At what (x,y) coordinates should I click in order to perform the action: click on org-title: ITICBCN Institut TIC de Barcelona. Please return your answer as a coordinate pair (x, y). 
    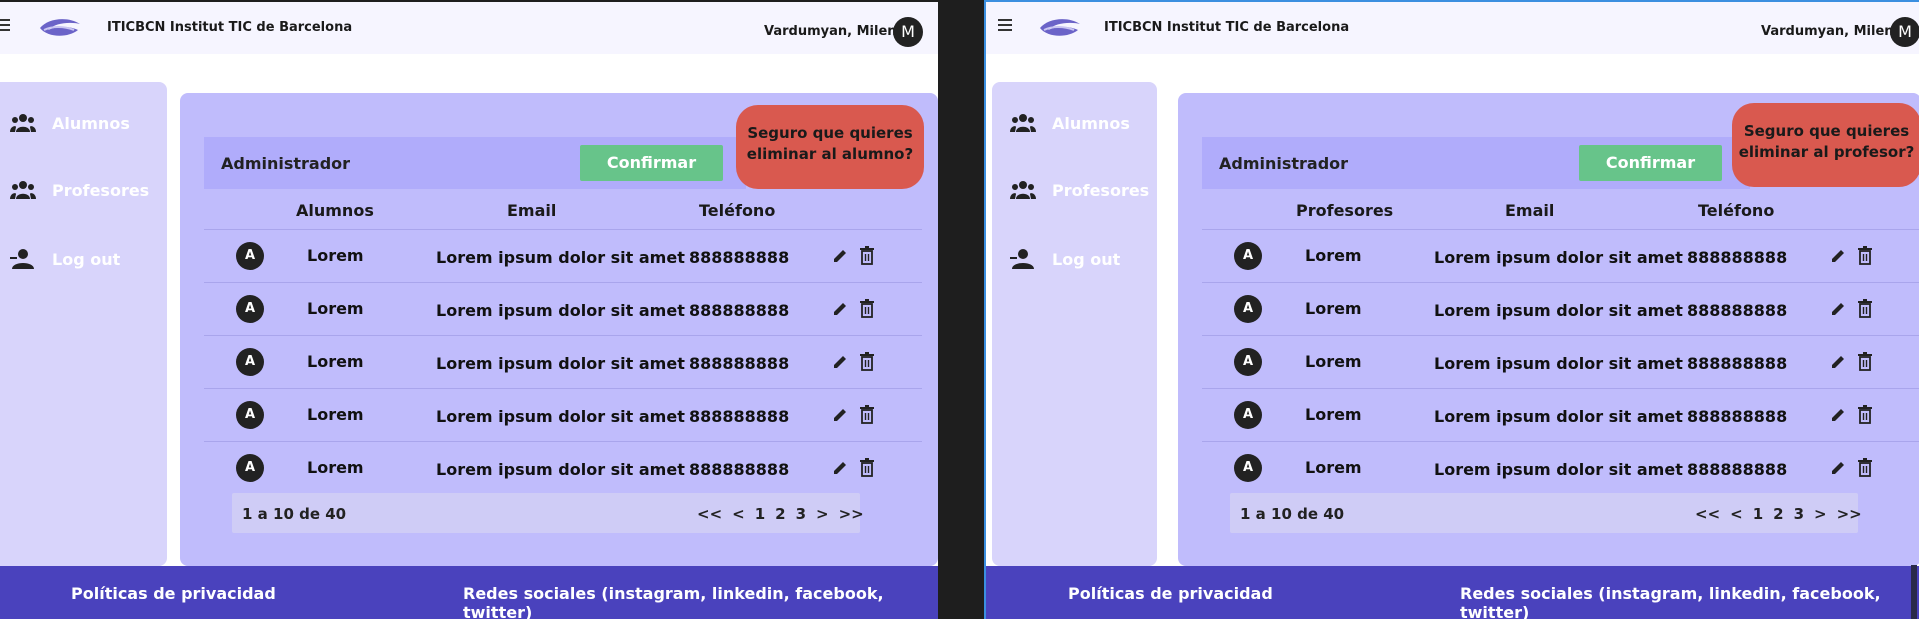
    Looking at the image, I should click on (230, 27).